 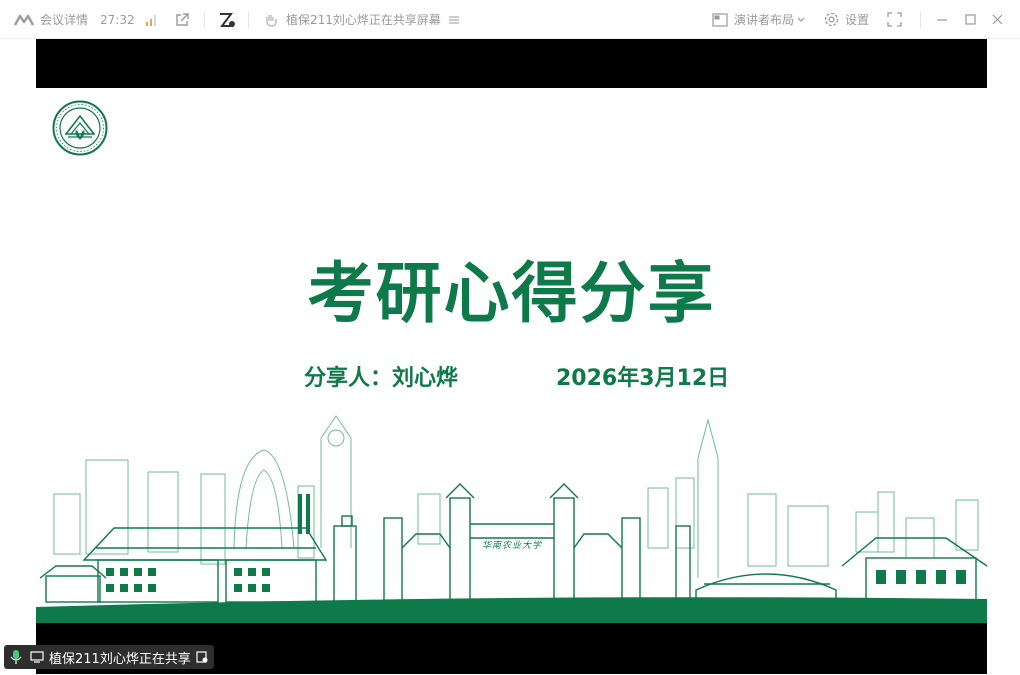 I want to click on slide-title: 考研心得分享, so click(x=511, y=293).